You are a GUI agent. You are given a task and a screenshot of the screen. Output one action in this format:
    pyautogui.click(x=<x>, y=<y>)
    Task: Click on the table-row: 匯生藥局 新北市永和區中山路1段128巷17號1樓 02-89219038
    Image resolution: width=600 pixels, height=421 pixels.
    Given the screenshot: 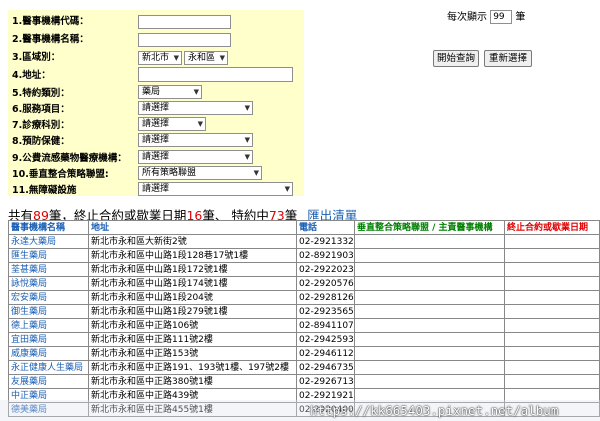 What is the action you would take?
    pyautogui.click(x=304, y=255)
    